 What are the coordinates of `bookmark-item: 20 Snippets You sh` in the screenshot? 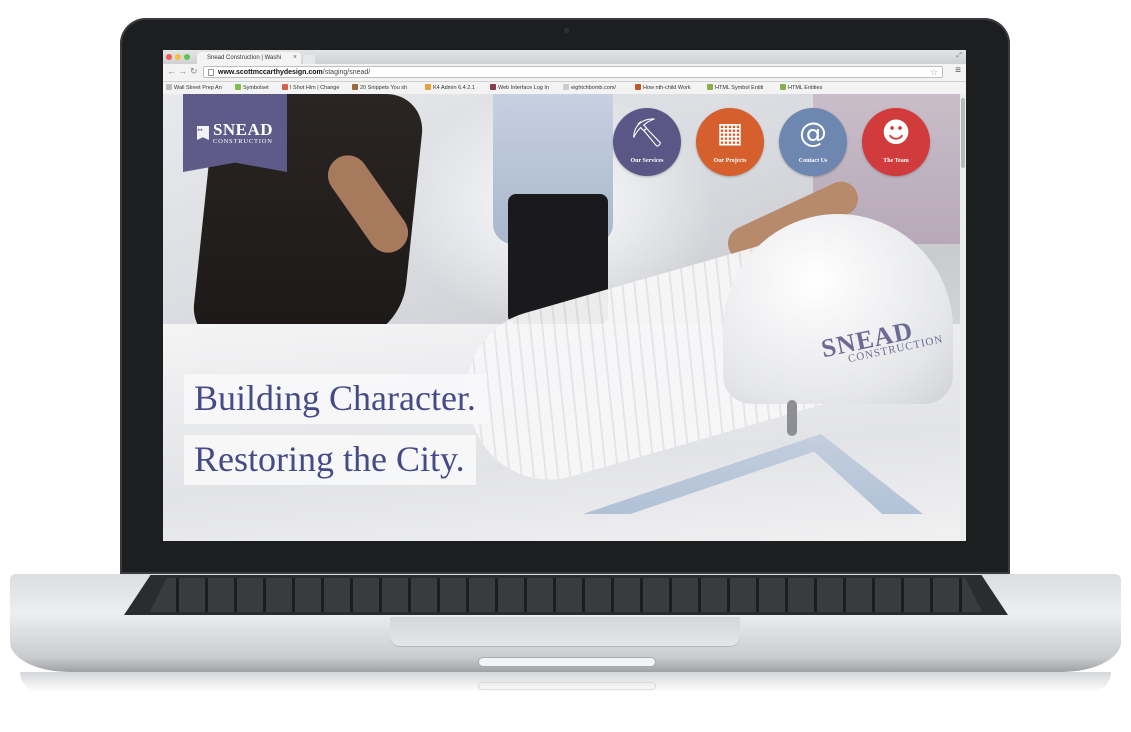 It's located at (379, 88).